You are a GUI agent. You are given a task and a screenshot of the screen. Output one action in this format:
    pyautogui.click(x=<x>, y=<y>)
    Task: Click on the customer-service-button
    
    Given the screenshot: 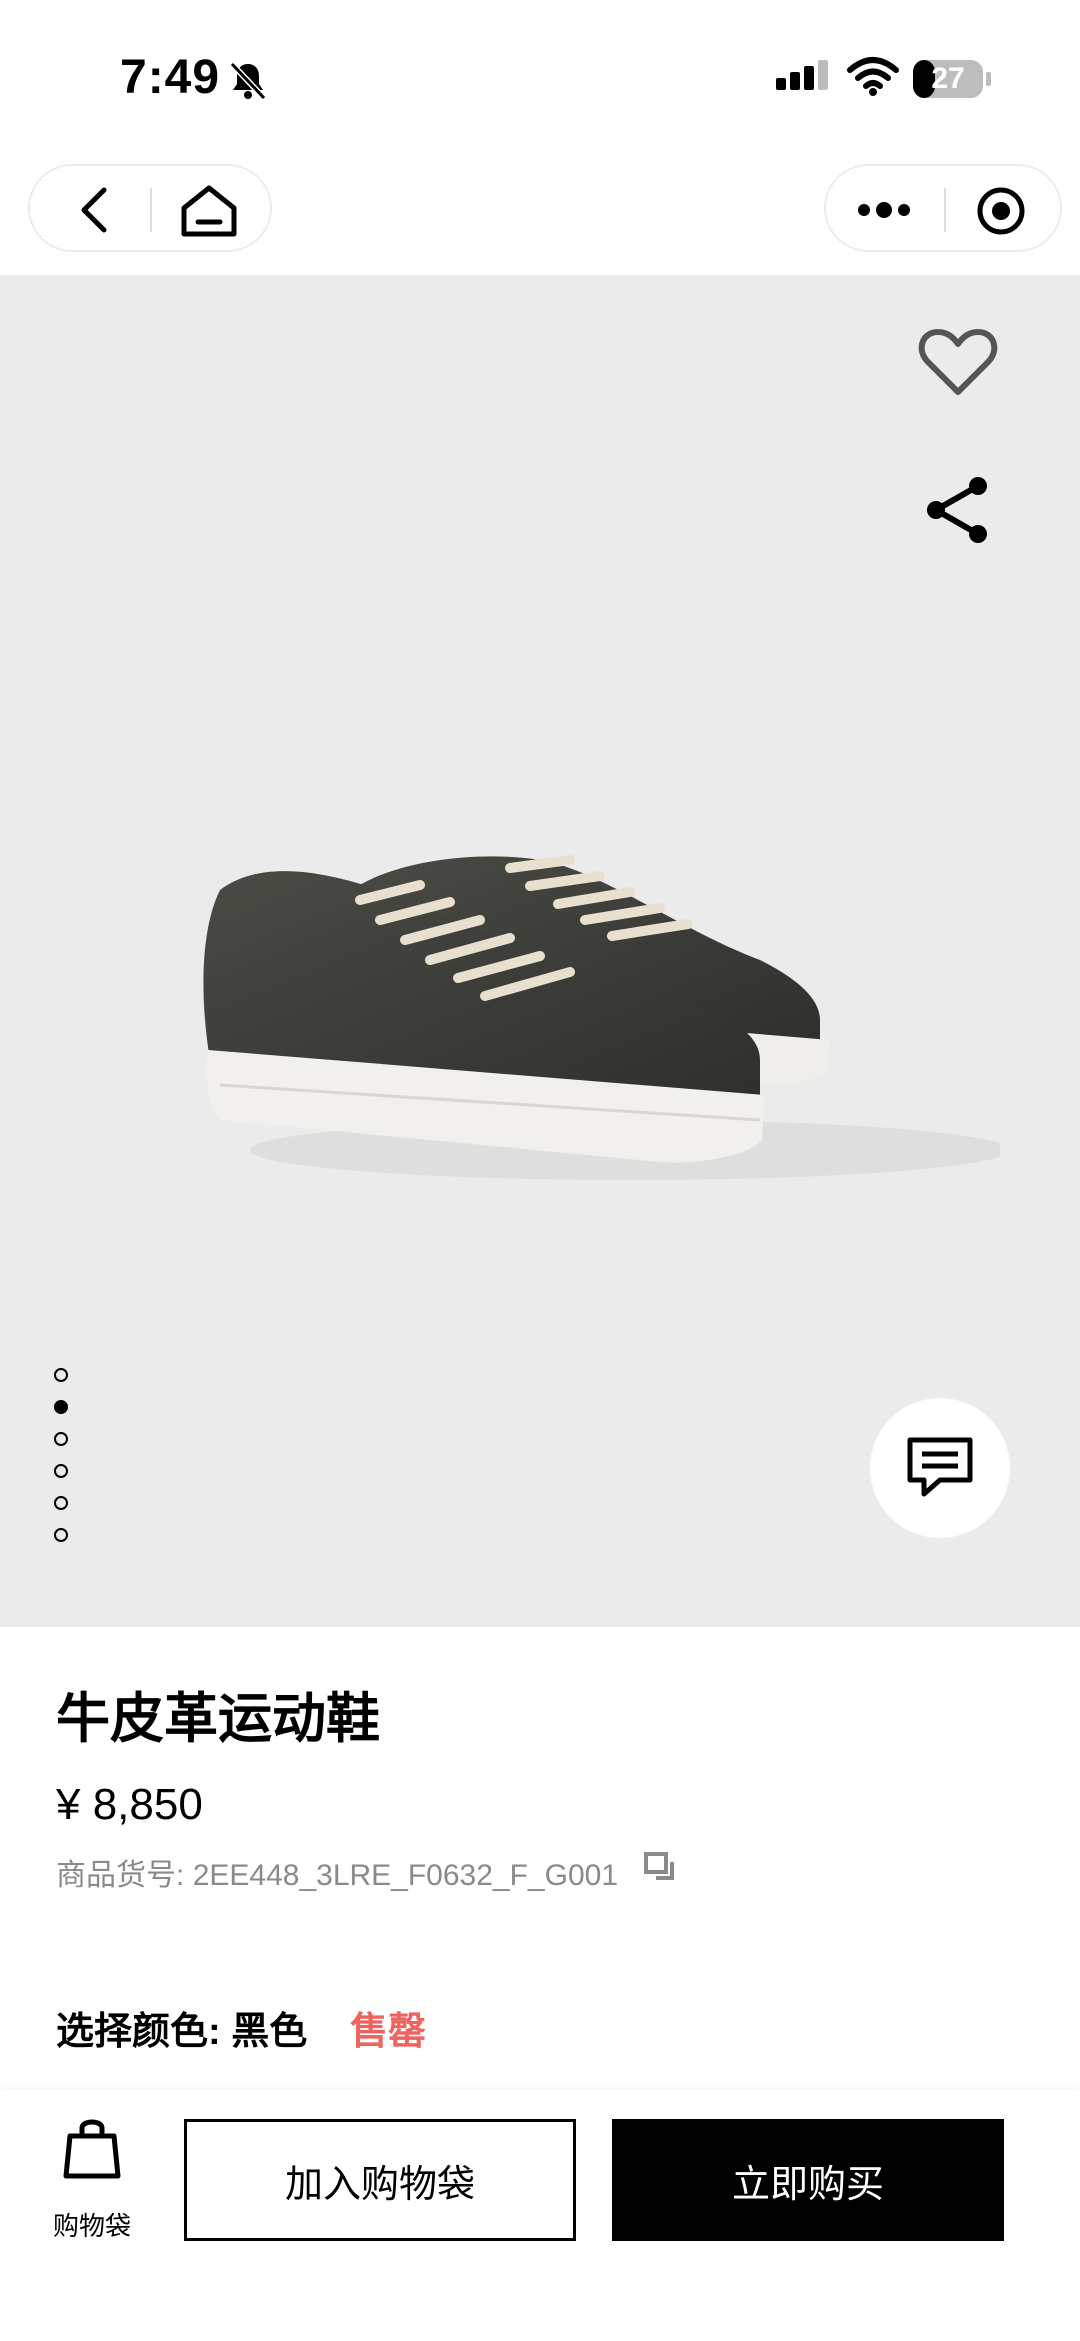 What is the action you would take?
    pyautogui.click(x=940, y=1468)
    